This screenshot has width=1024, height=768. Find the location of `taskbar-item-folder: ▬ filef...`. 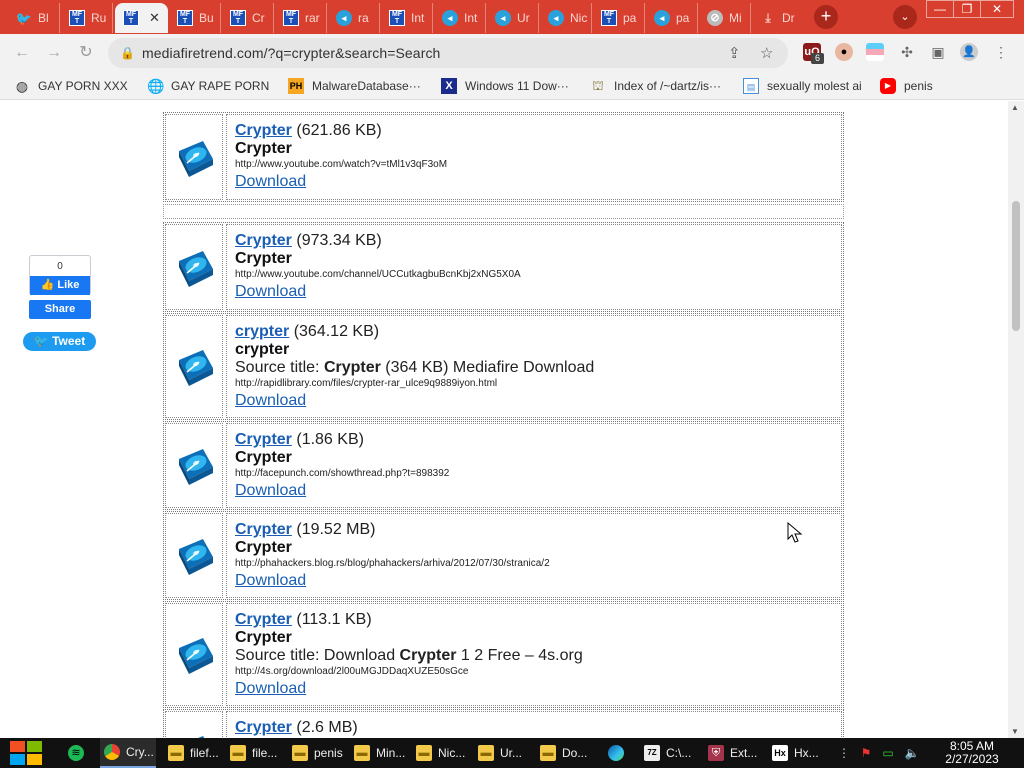

taskbar-item-folder: ▬ filef... is located at coordinates (192, 753).